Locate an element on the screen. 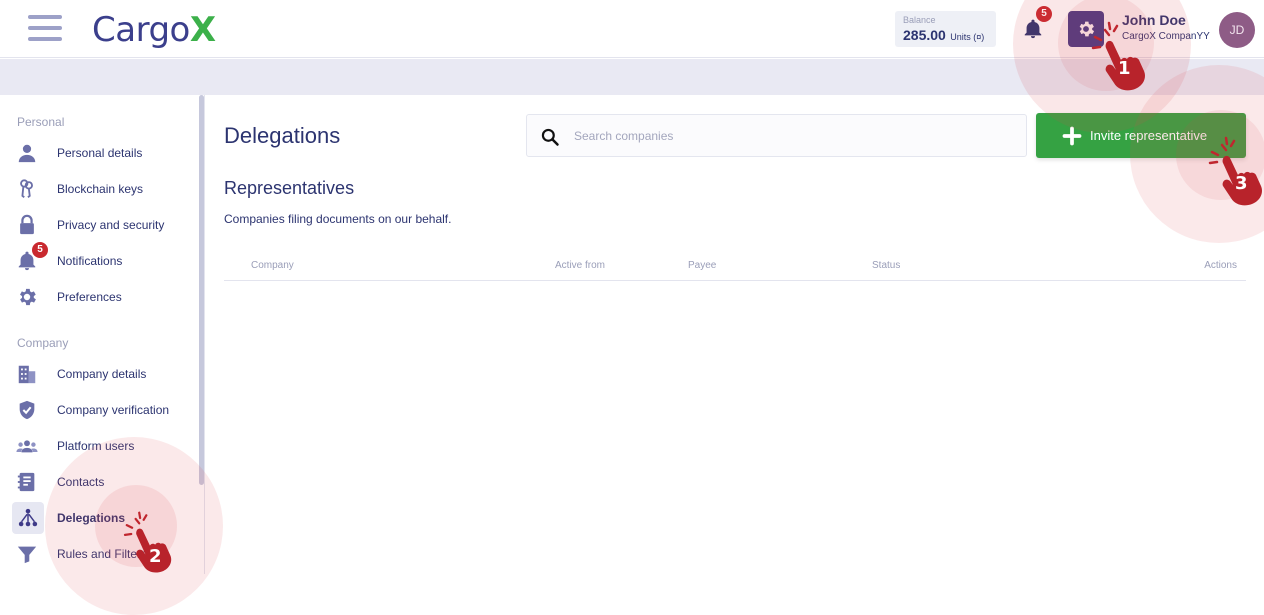  cargox-logo: CargoX is located at coordinates (154, 30).